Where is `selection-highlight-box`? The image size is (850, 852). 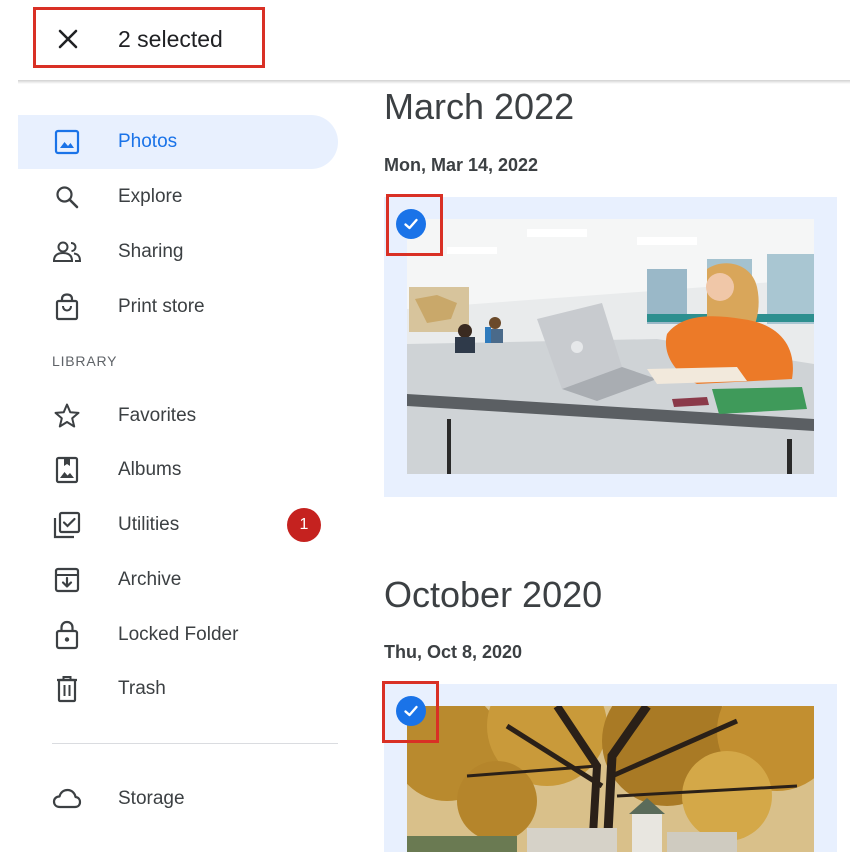
selection-highlight-box is located at coordinates (149, 37).